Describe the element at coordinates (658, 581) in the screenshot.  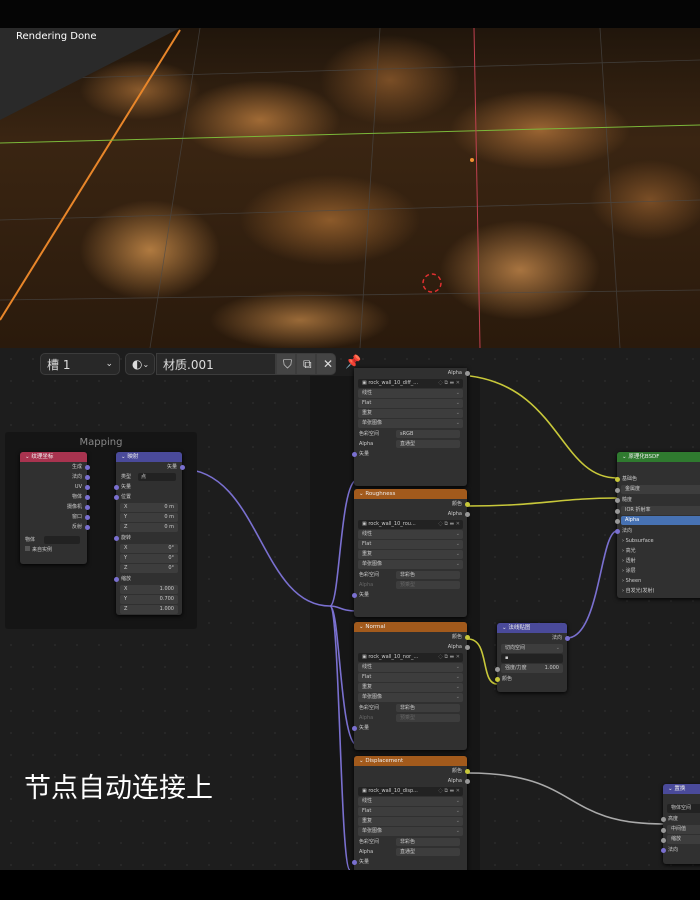
I see `bsdf-panel-4: › Sheen` at that location.